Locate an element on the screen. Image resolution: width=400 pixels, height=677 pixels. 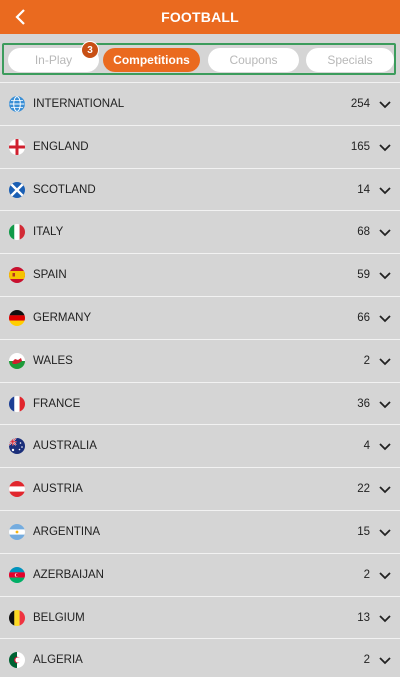
competition-name: AUSTRALIA is located at coordinates (65, 446).